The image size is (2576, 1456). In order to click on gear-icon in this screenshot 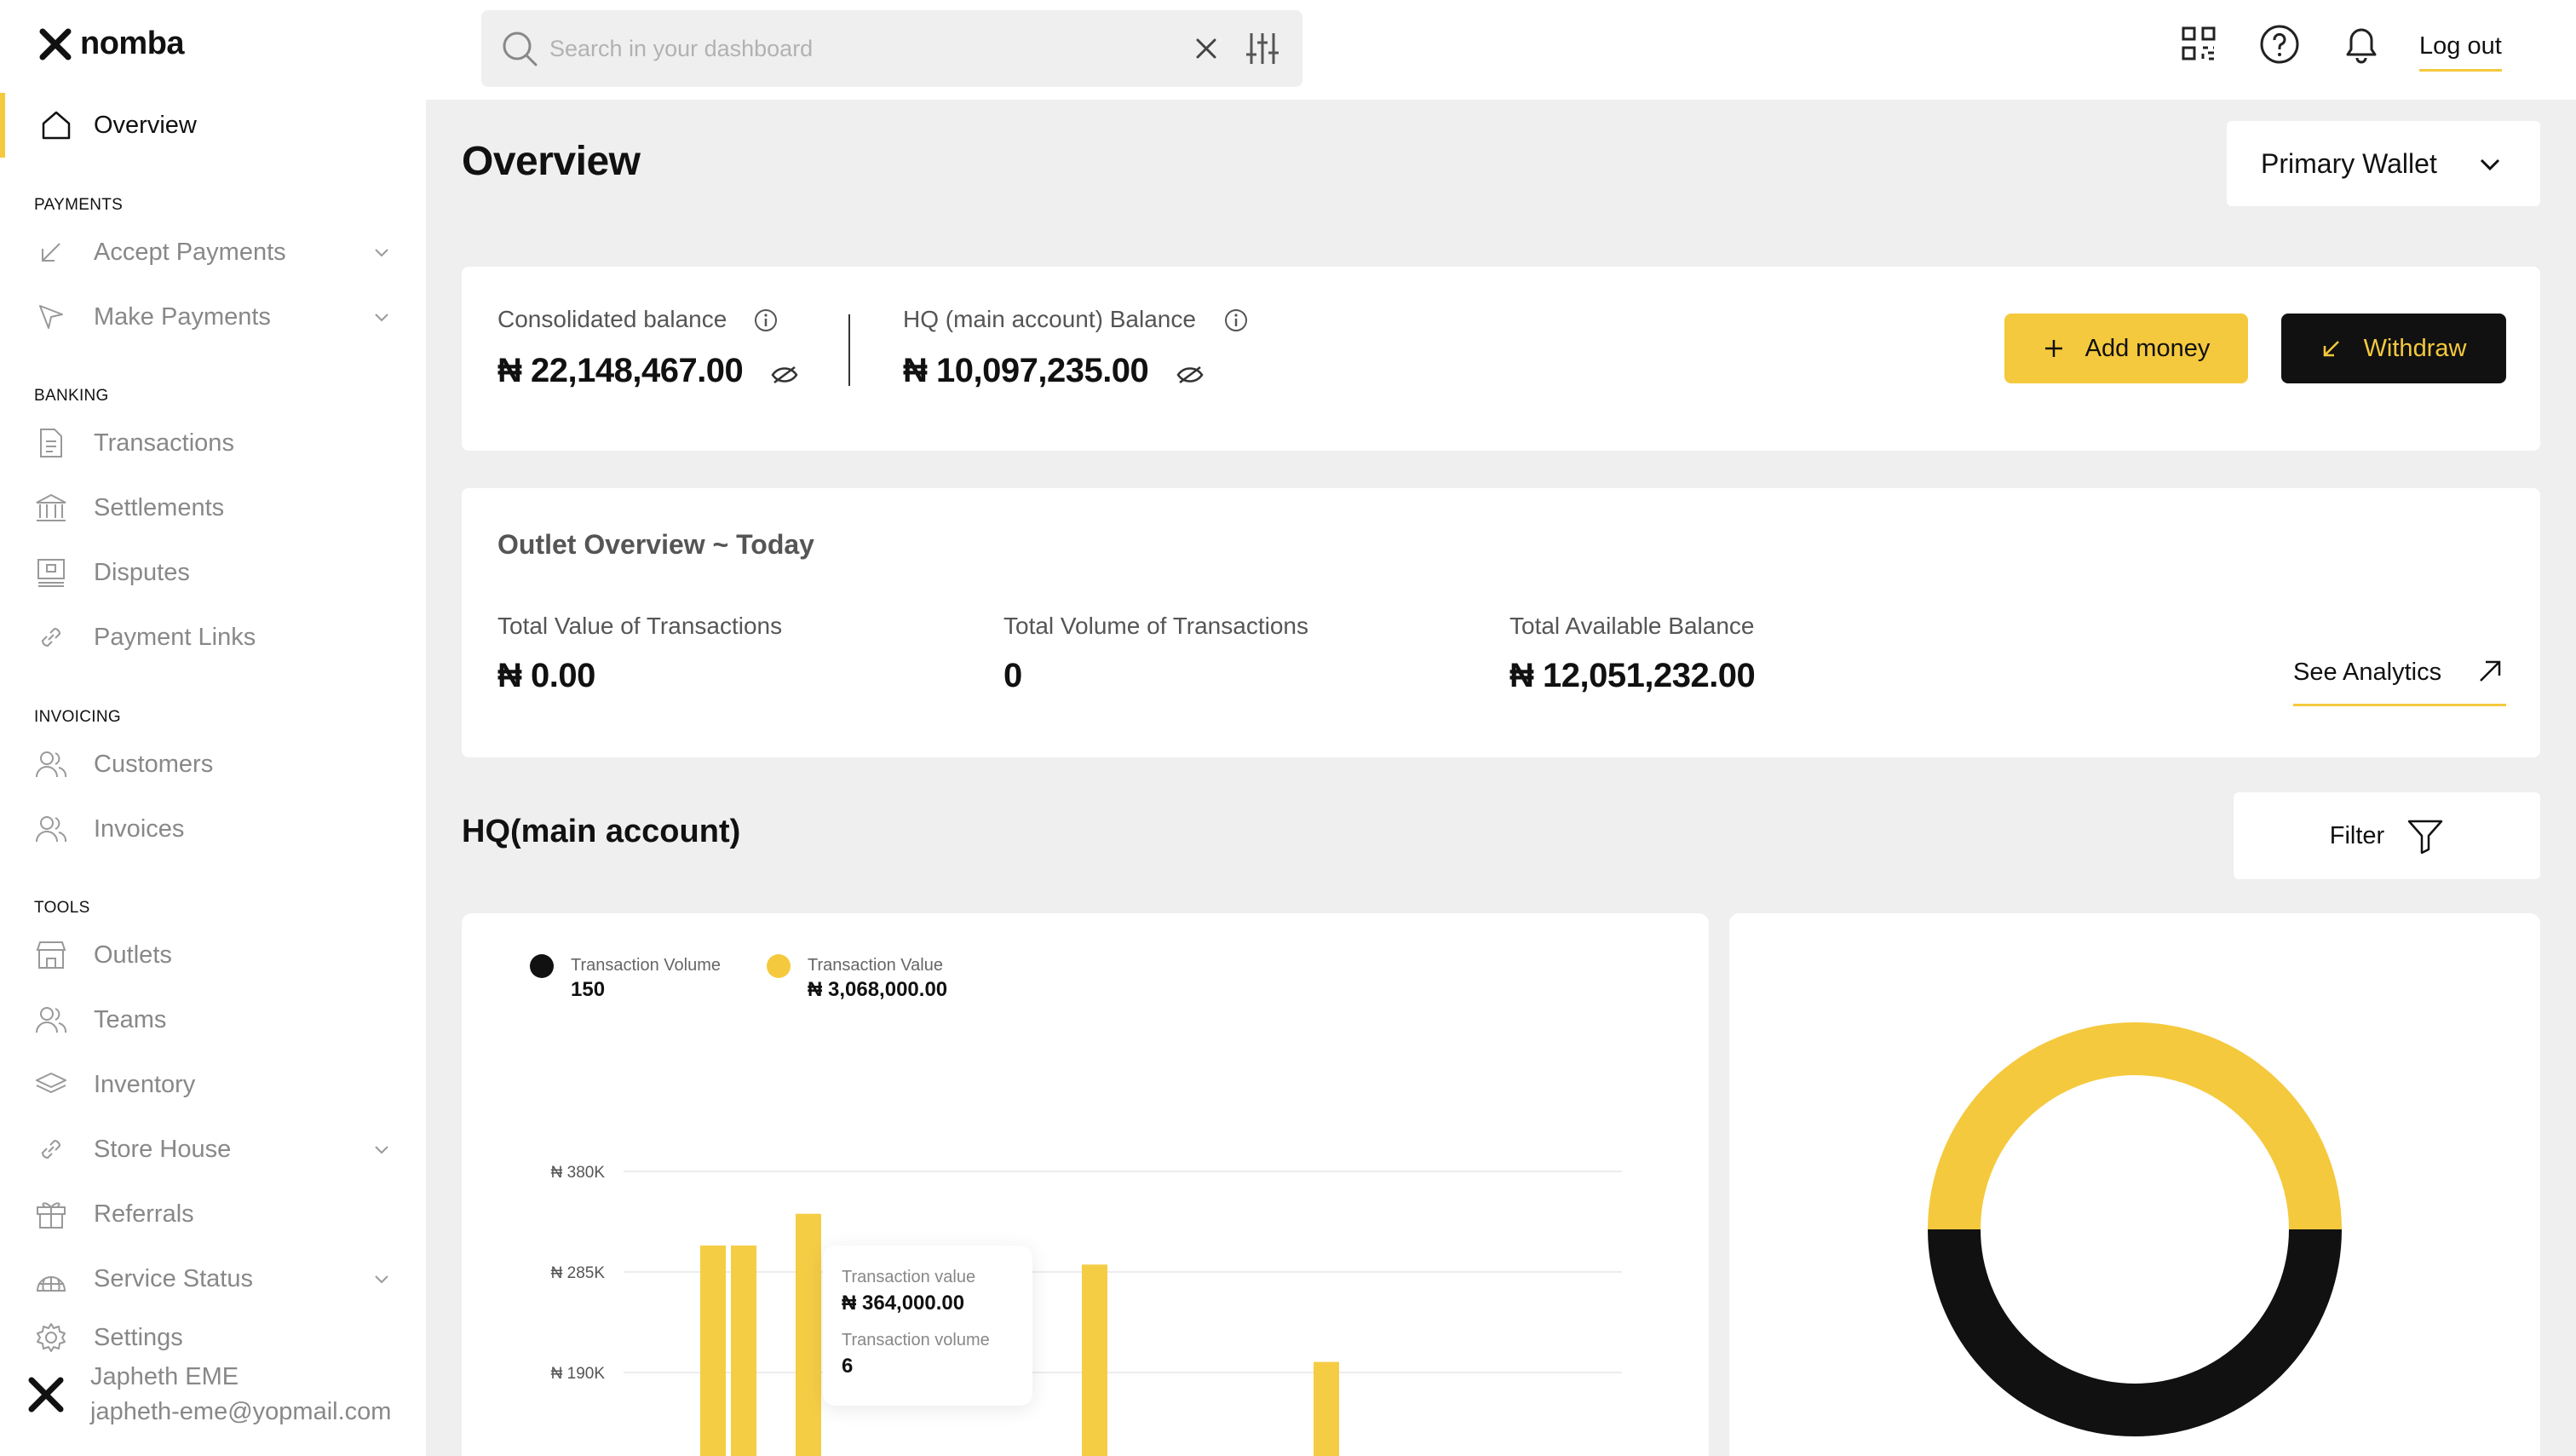, I will do `click(51, 1338)`.